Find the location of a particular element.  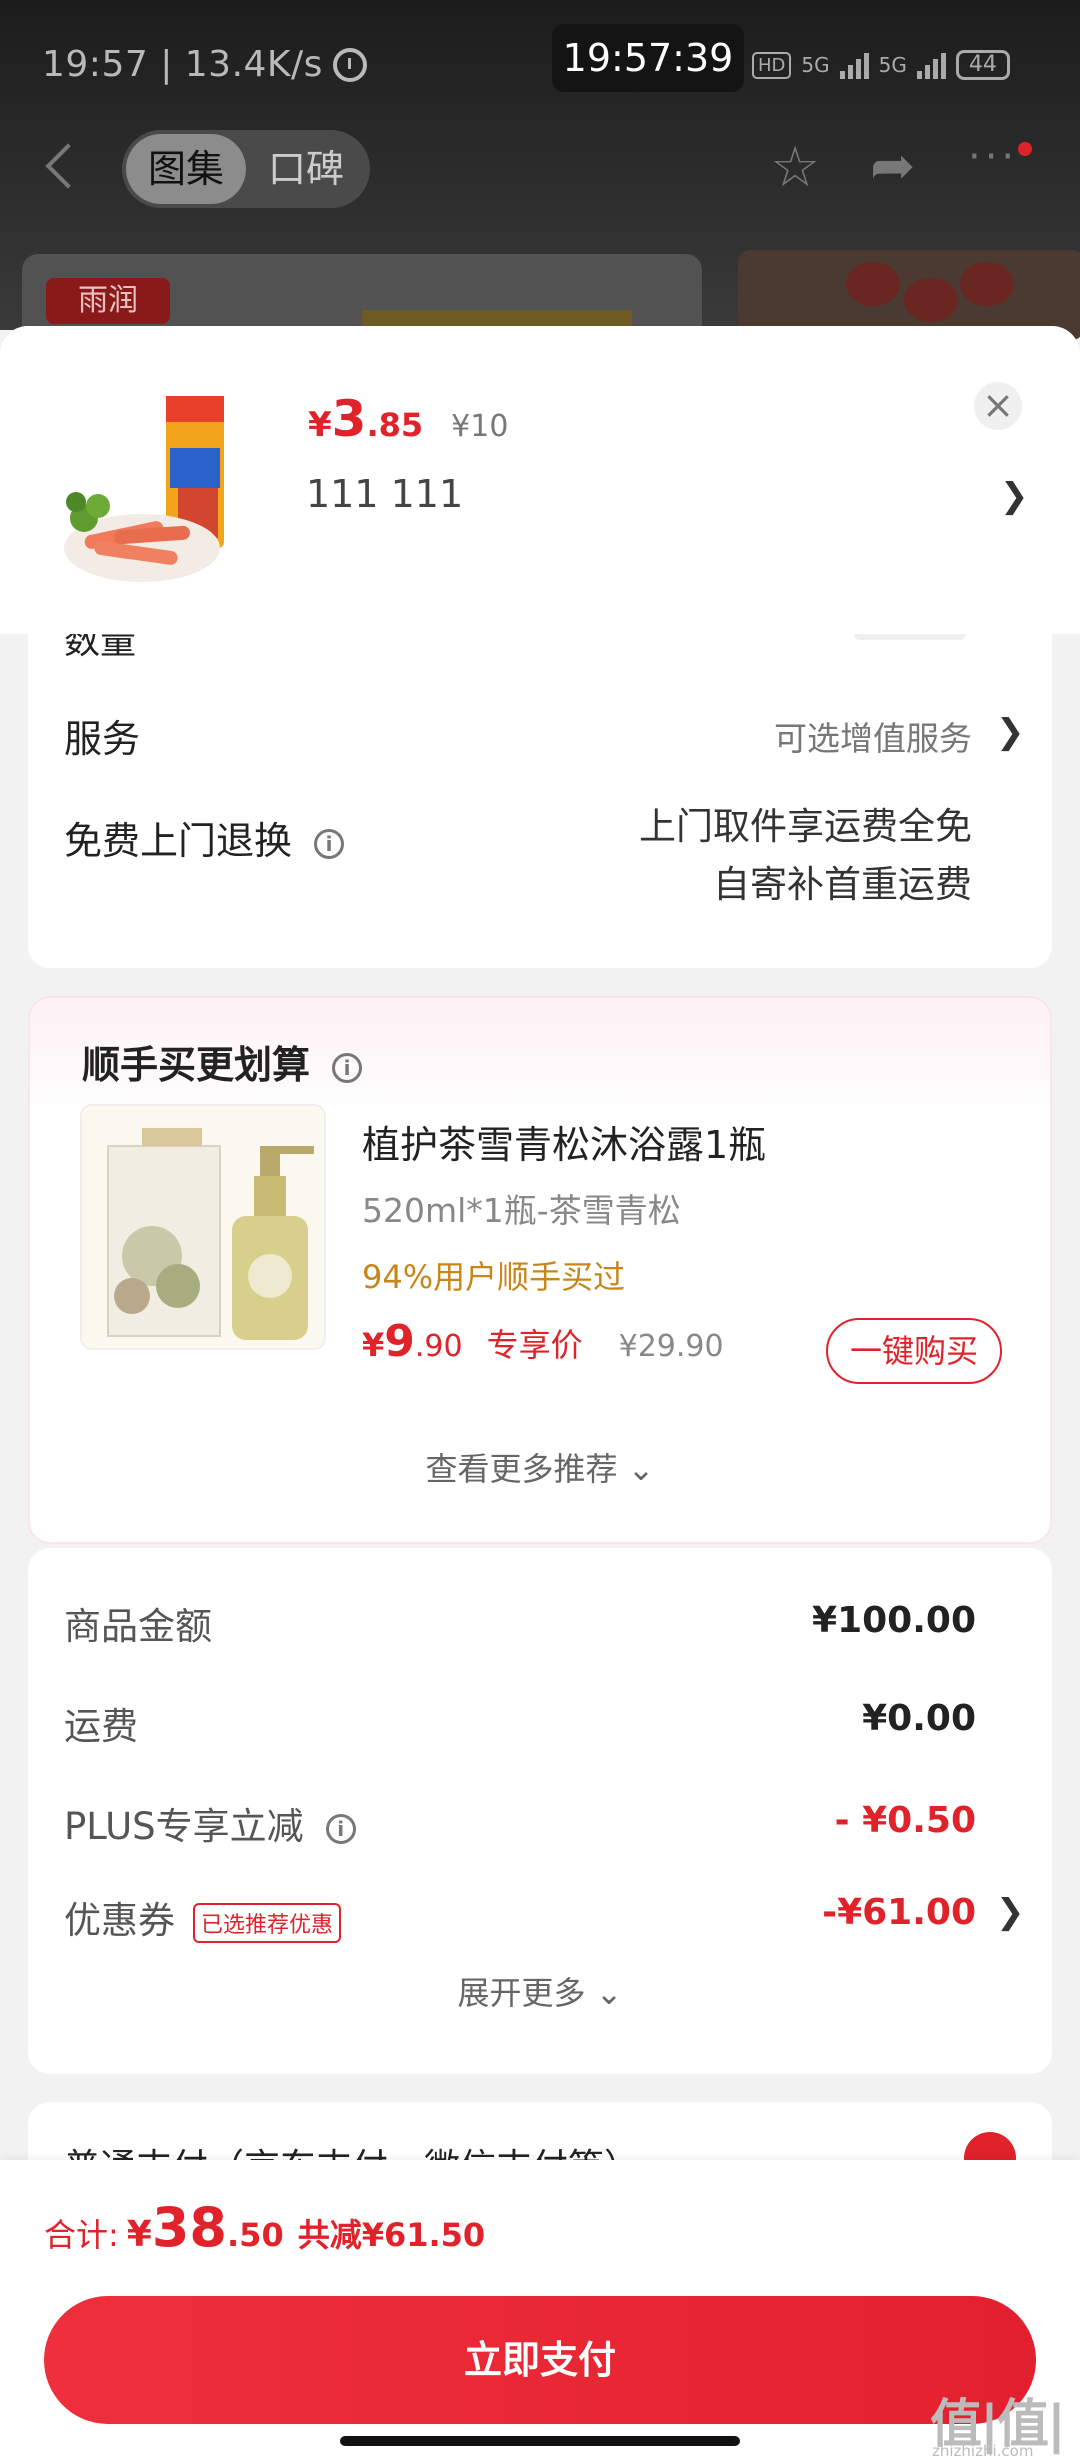

free-return-row: 免费上门退换 i is located at coordinates (204, 837).